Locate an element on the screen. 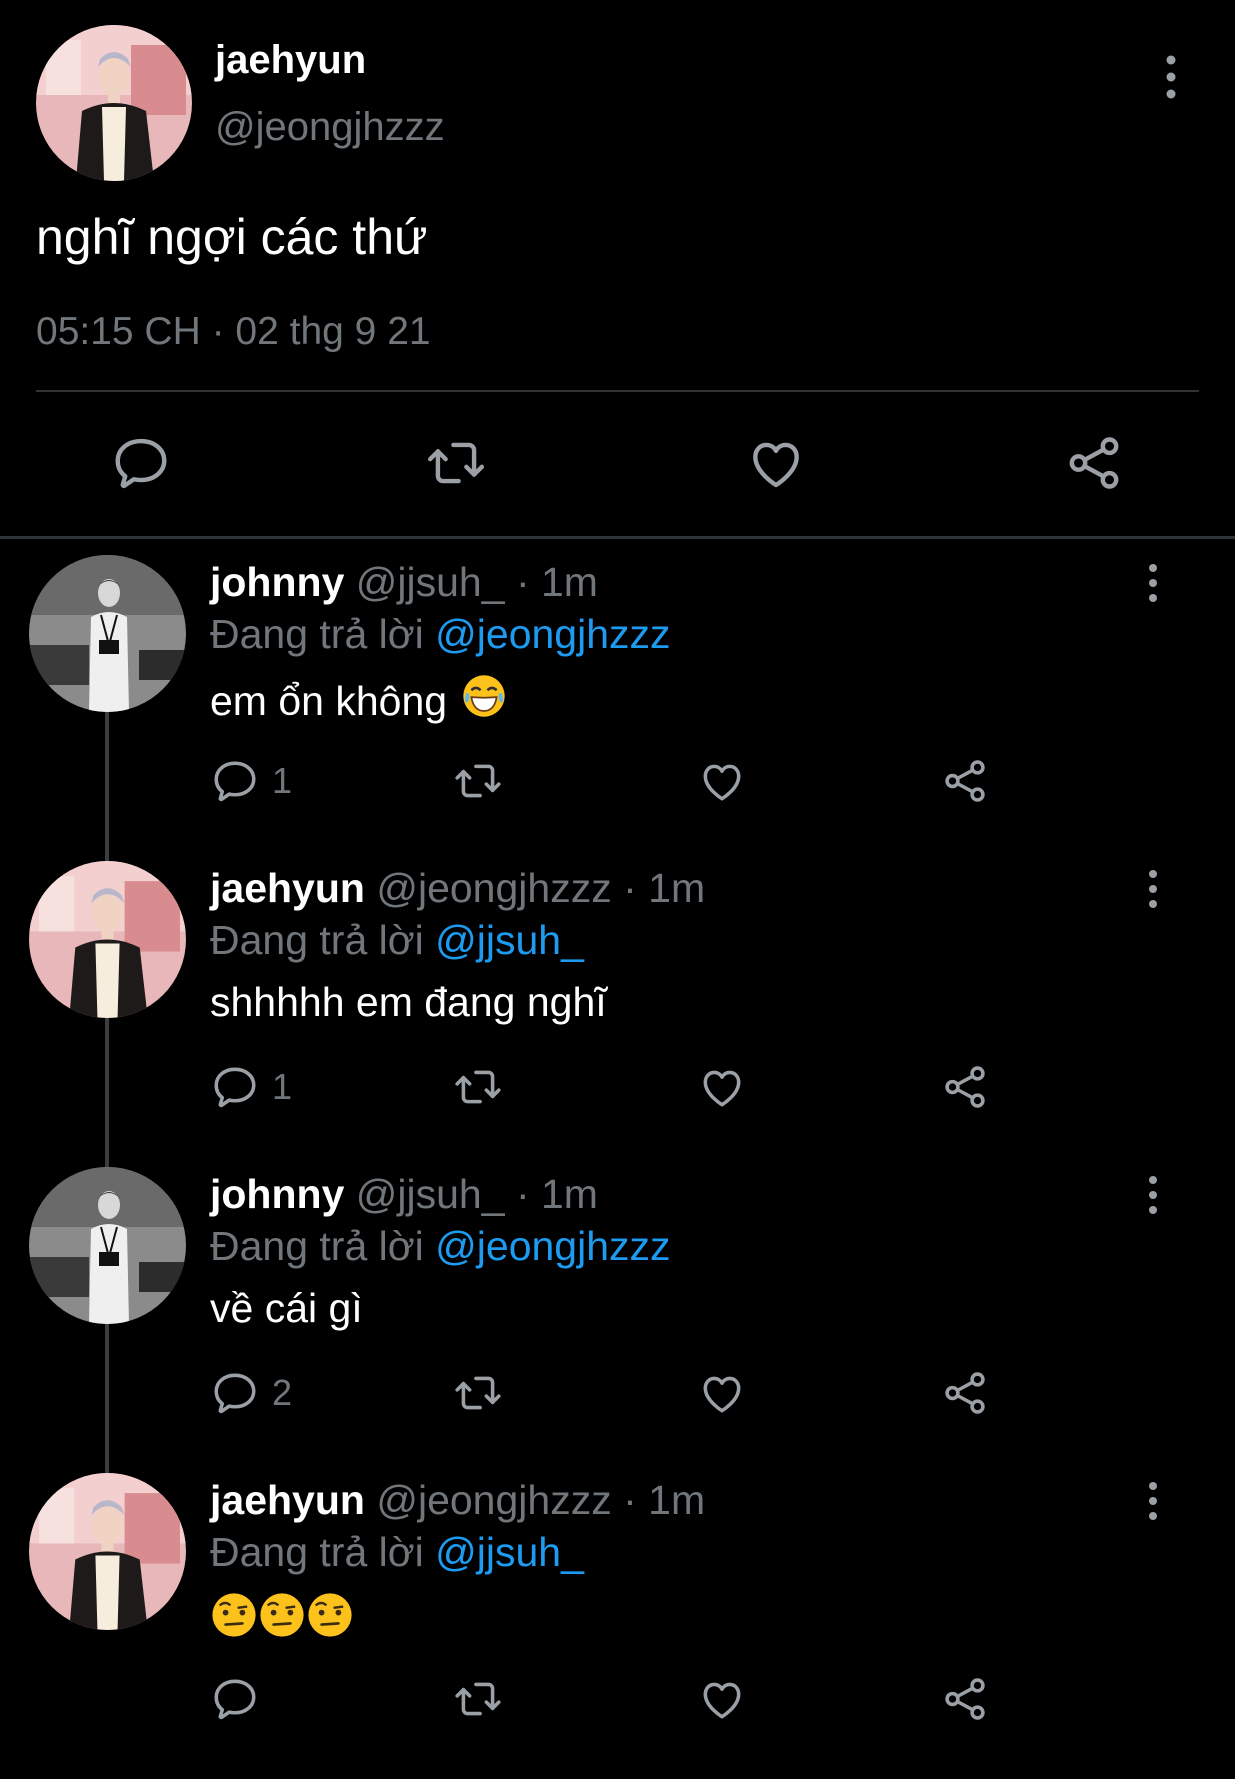  reply-text-content: em ổn không is located at coordinates (329, 700).